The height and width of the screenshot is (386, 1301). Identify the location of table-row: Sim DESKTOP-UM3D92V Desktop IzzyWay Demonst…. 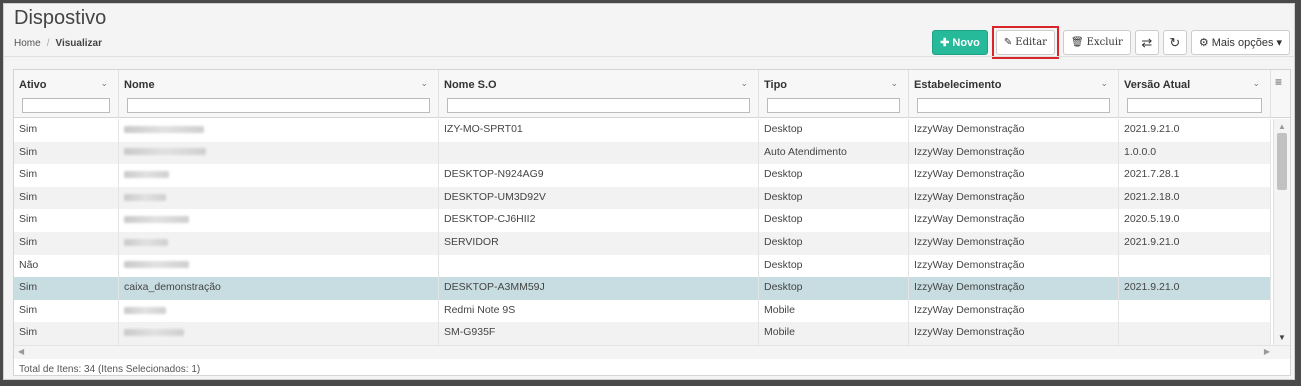
(642, 198).